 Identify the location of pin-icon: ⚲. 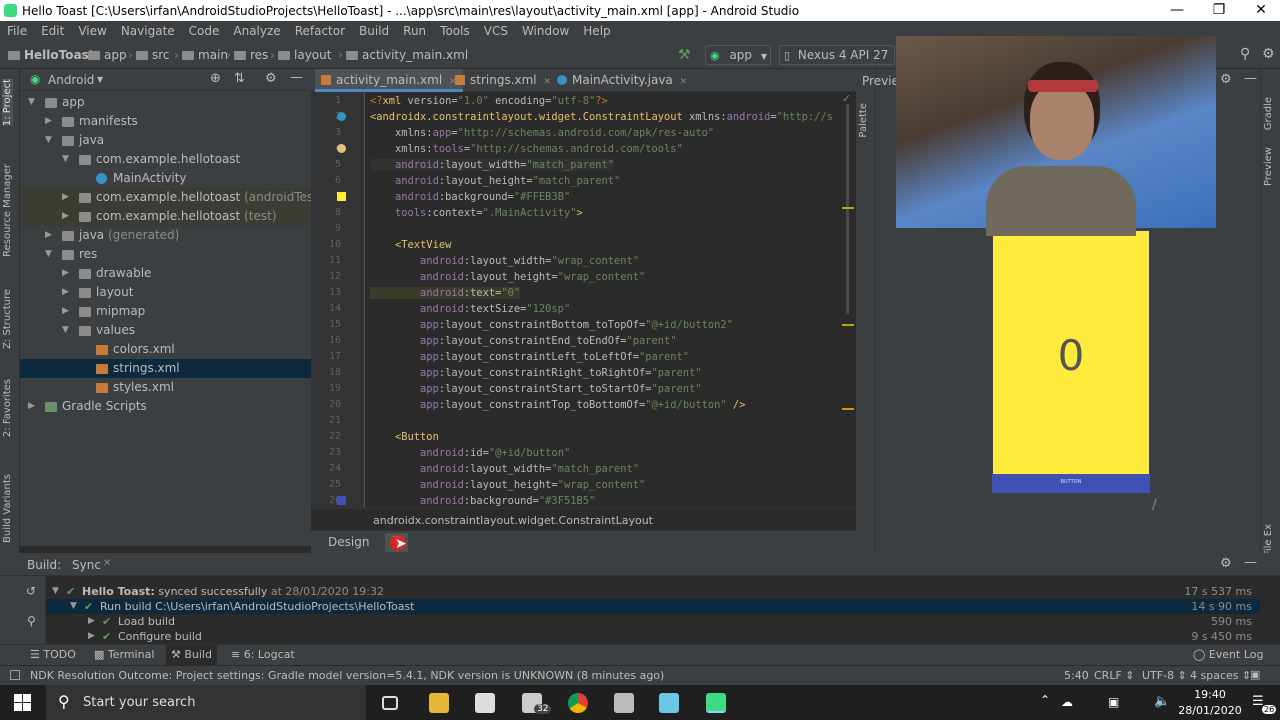
(31, 621).